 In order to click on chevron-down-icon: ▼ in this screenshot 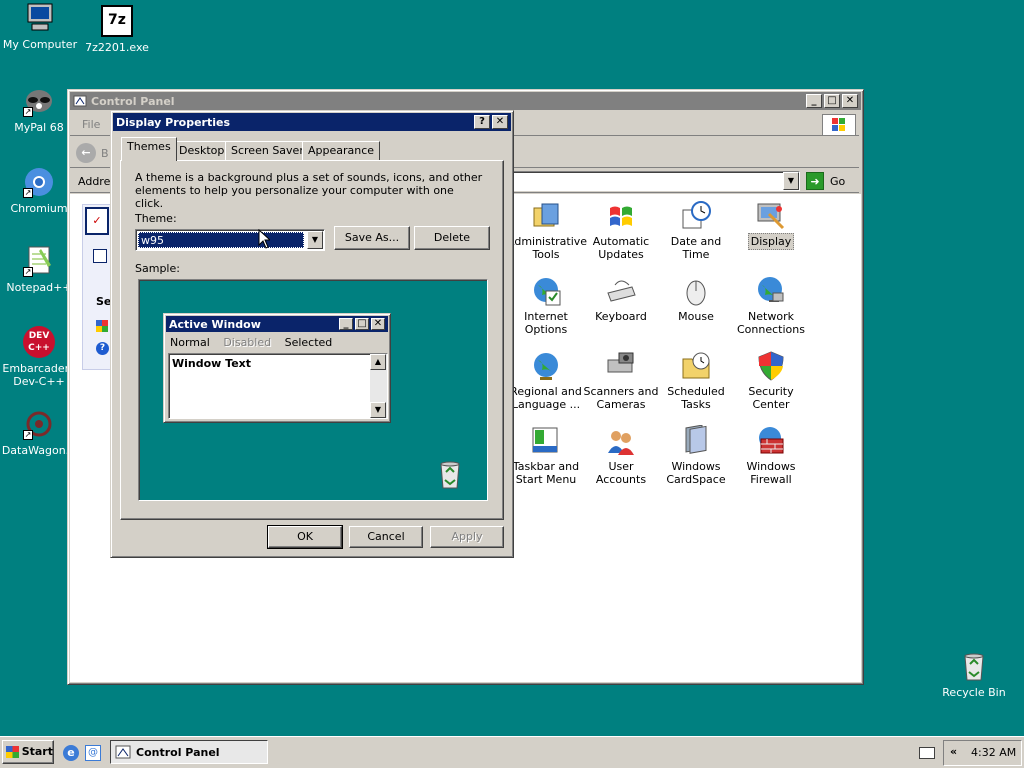, I will do `click(315, 240)`.